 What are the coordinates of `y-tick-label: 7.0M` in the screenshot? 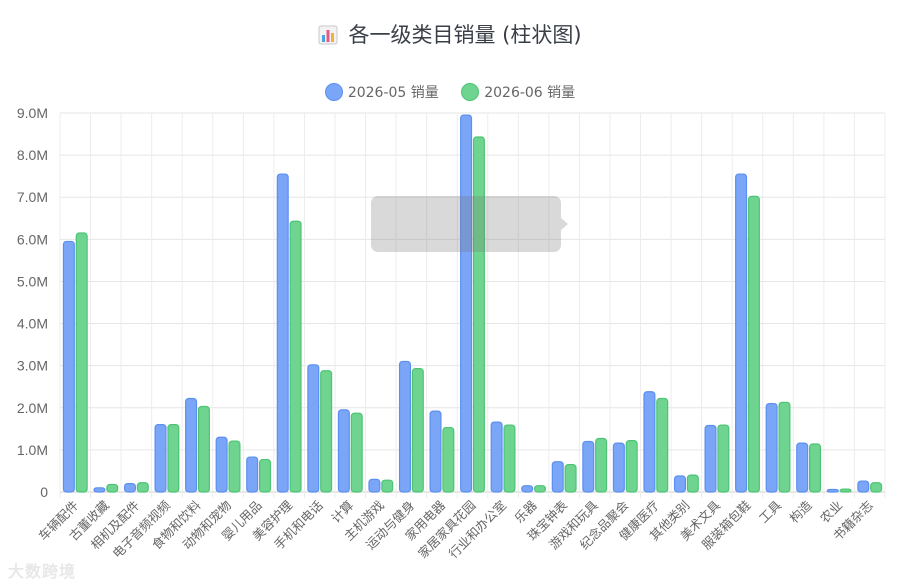 It's located at (32, 197).